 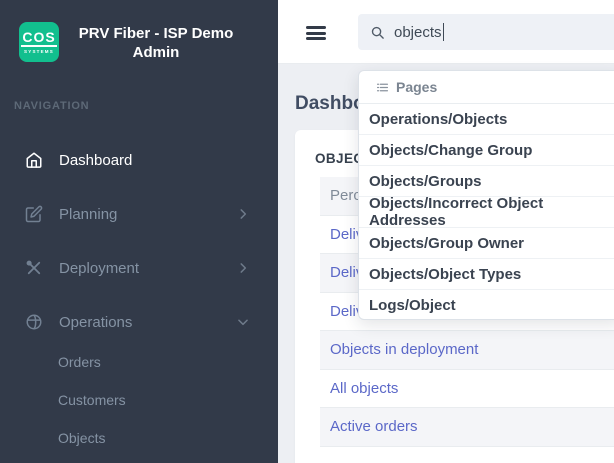 I want to click on dropdown-header-label: Pages, so click(x=417, y=87).